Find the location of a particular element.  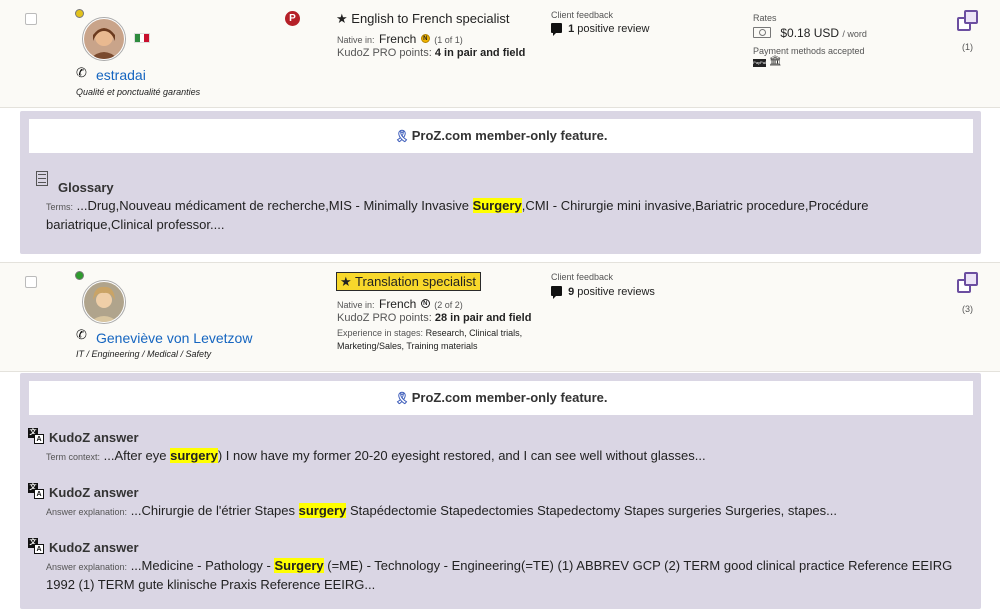

specialty-badge: ★ Translation specialist is located at coordinates (408, 281).